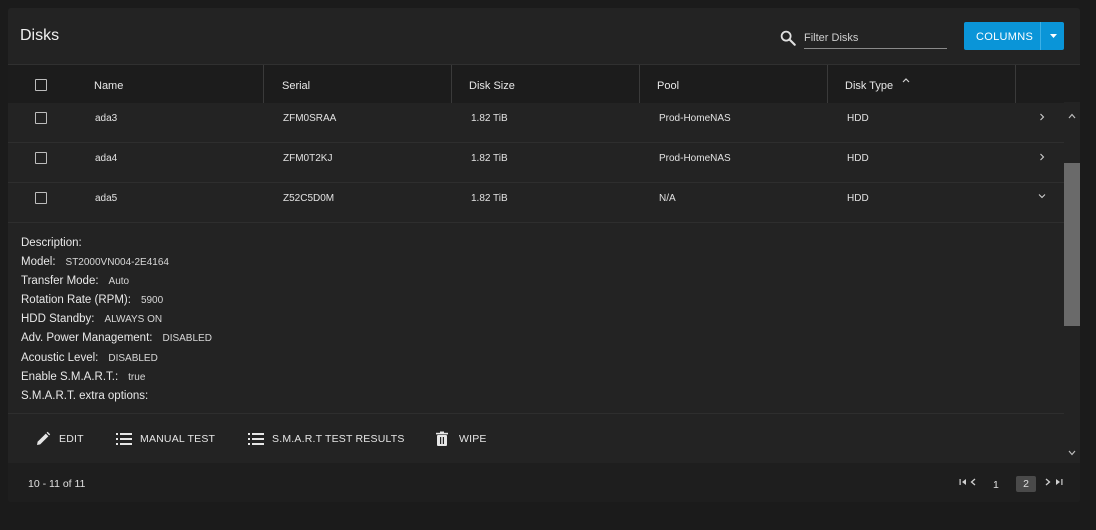  I want to click on detail-acoustic-level: Acoustic Level: DISABLED, so click(89, 357).